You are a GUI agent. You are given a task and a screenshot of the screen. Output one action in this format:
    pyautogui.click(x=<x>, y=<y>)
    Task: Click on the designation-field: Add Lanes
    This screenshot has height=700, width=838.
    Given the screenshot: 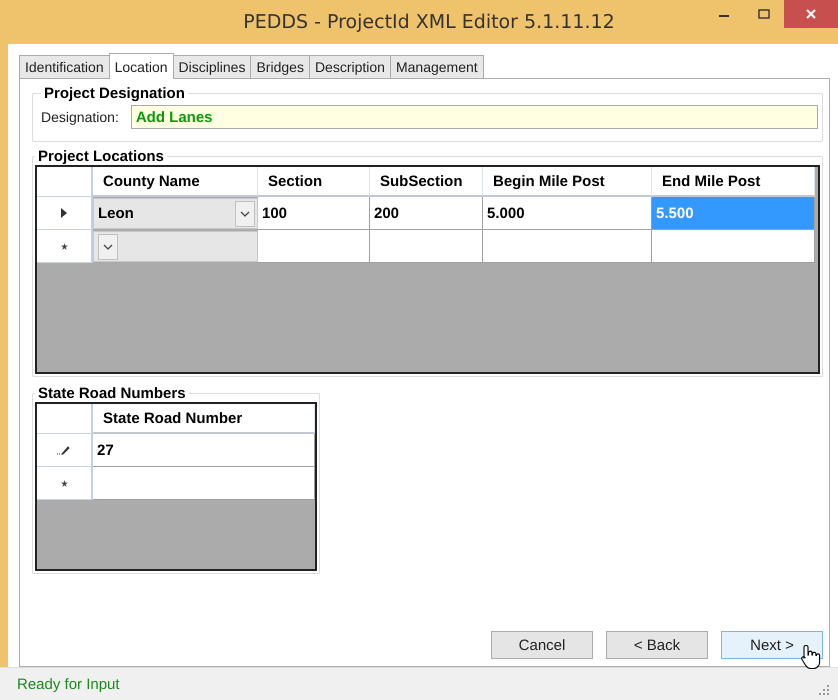 What is the action you would take?
    pyautogui.click(x=474, y=117)
    